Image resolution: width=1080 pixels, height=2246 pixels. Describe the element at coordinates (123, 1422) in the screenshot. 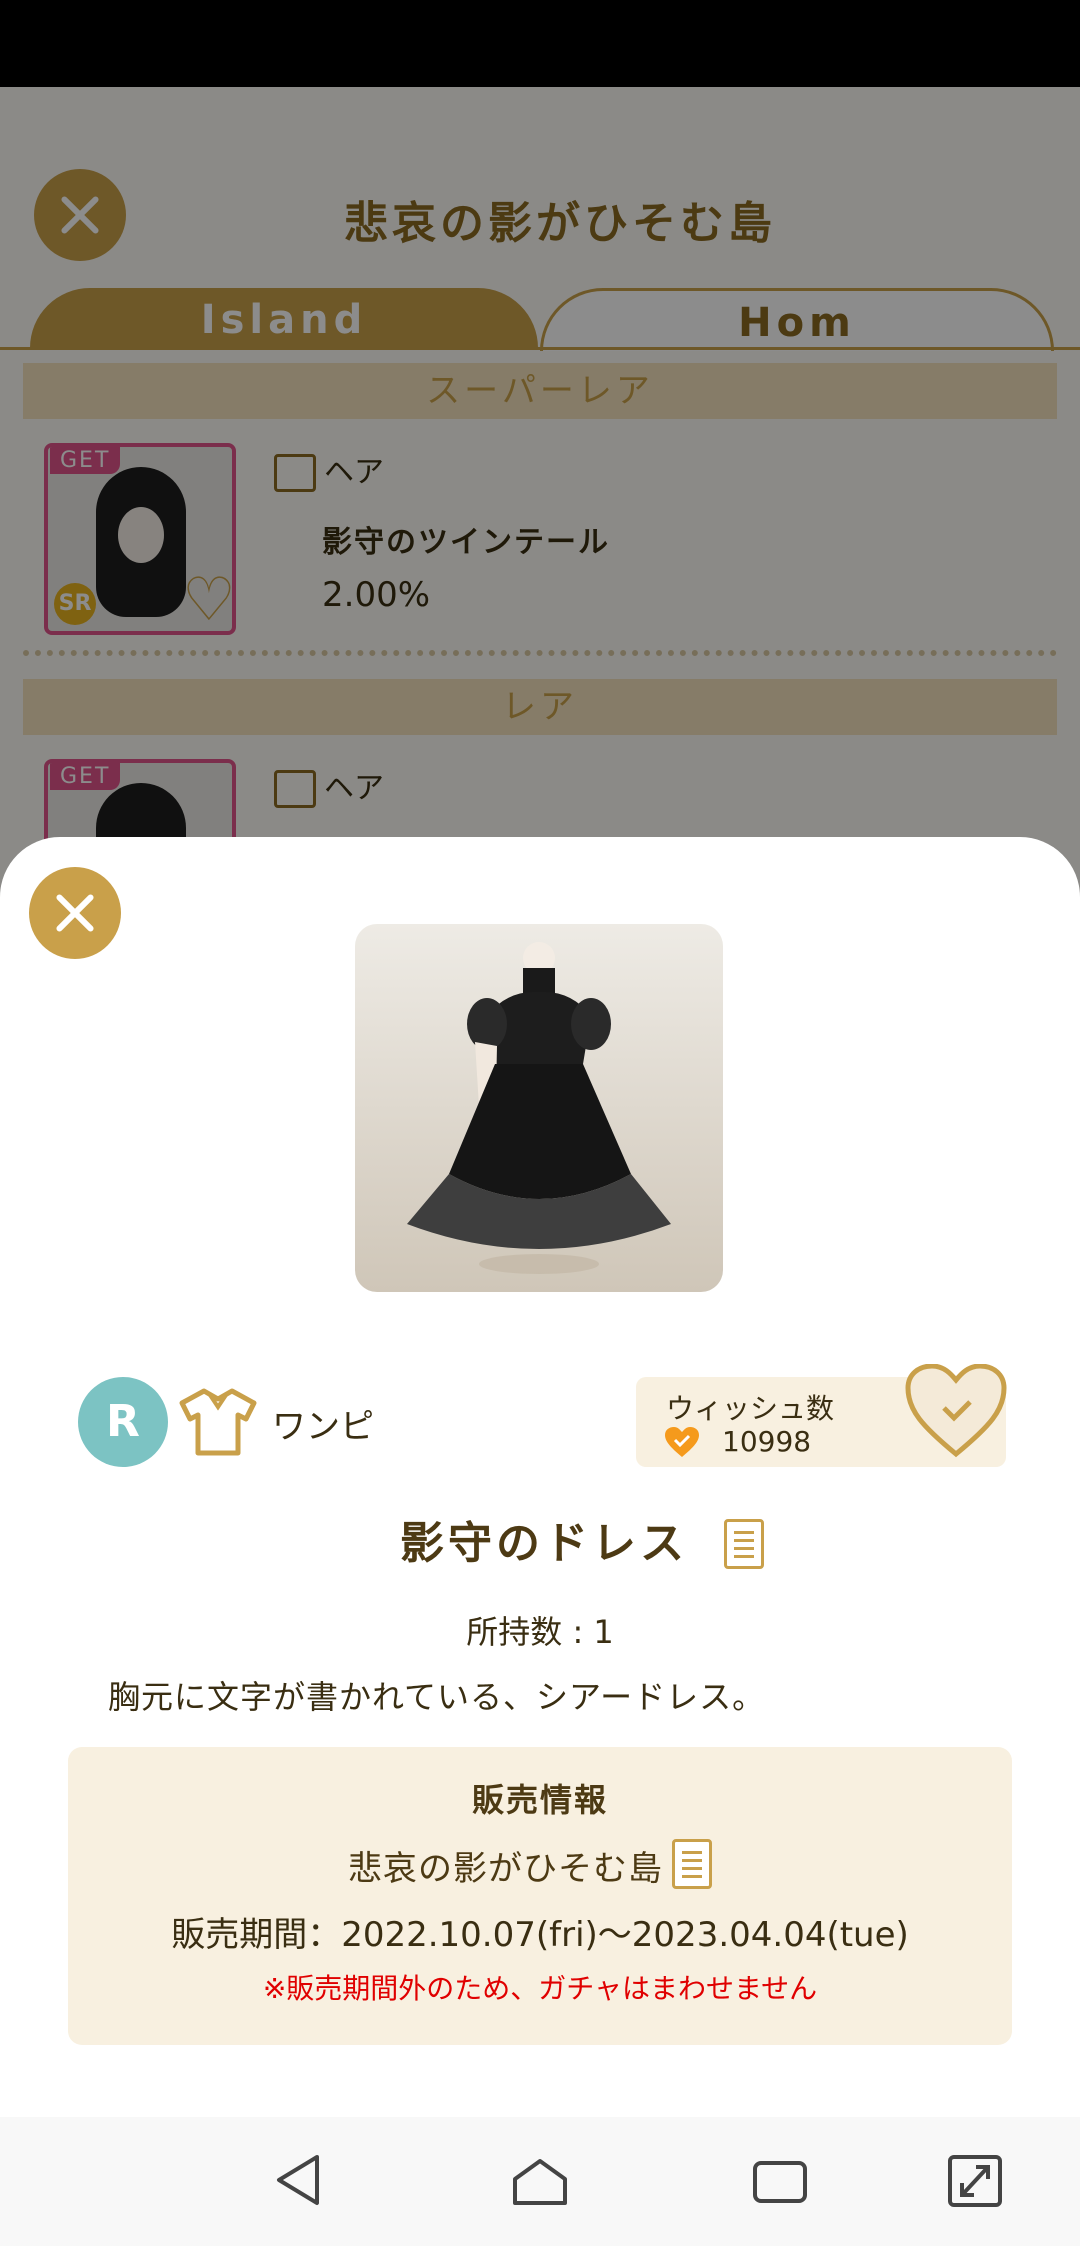

I see `rarity-badge: R` at that location.